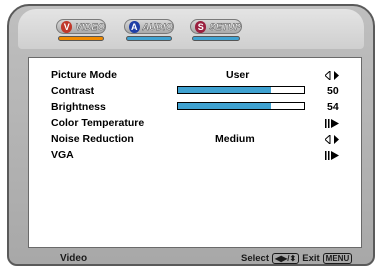 The width and height of the screenshot is (383, 272). Describe the element at coordinates (337, 258) in the screenshot. I see `menu-key-icon: MENU` at that location.